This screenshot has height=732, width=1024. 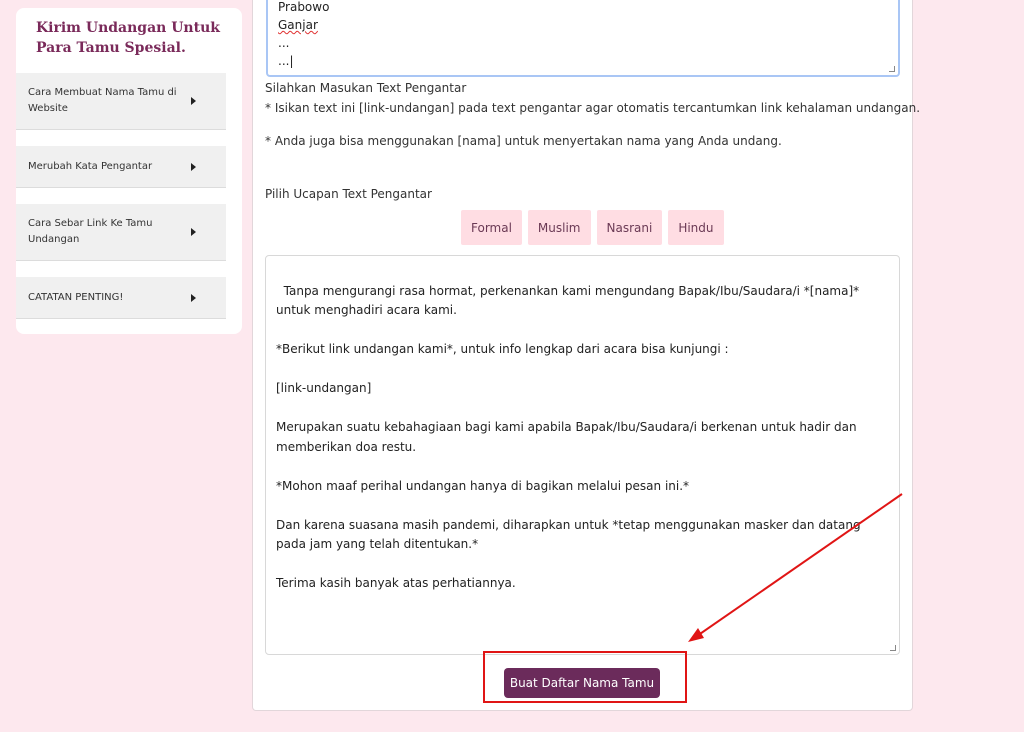 I want to click on sidebar-title: Kirim Undangan Untuk Para Tamu Spesial., so click(x=128, y=38).